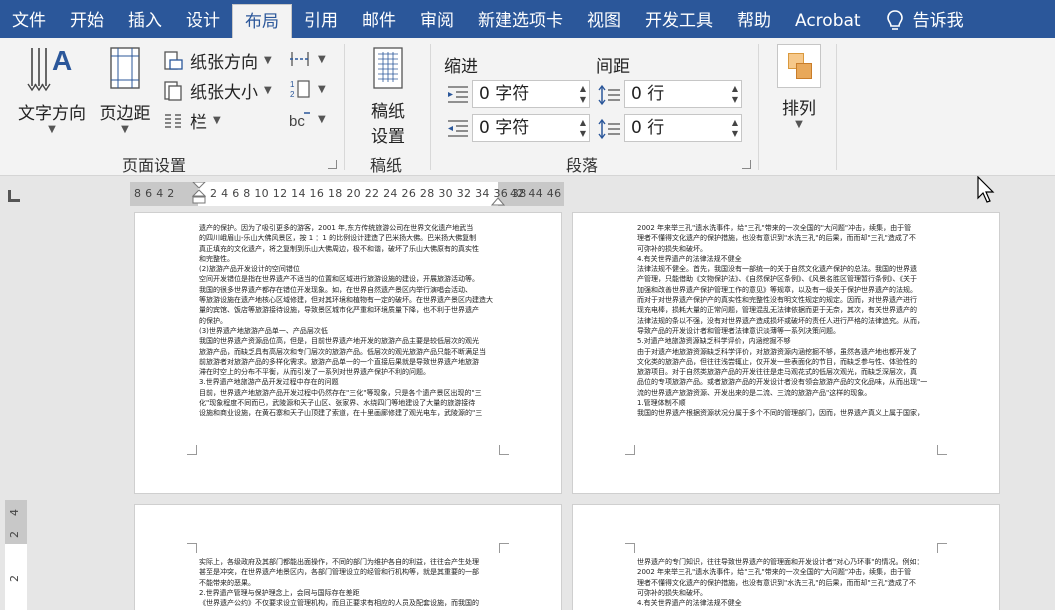  What do you see at coordinates (292, 94) in the screenshot?
I see `svg-text: 2` at bounding box center [292, 94].